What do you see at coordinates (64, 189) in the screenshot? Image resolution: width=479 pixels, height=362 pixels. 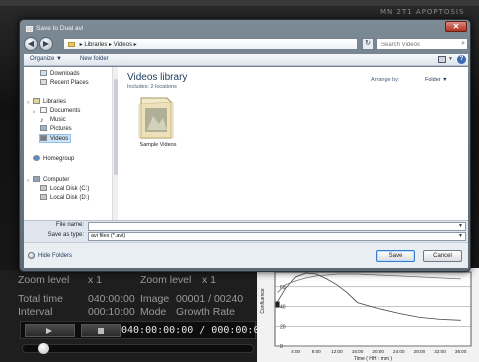 I see `nav-item-local-disk-c: Local Disk (C:)` at bounding box center [64, 189].